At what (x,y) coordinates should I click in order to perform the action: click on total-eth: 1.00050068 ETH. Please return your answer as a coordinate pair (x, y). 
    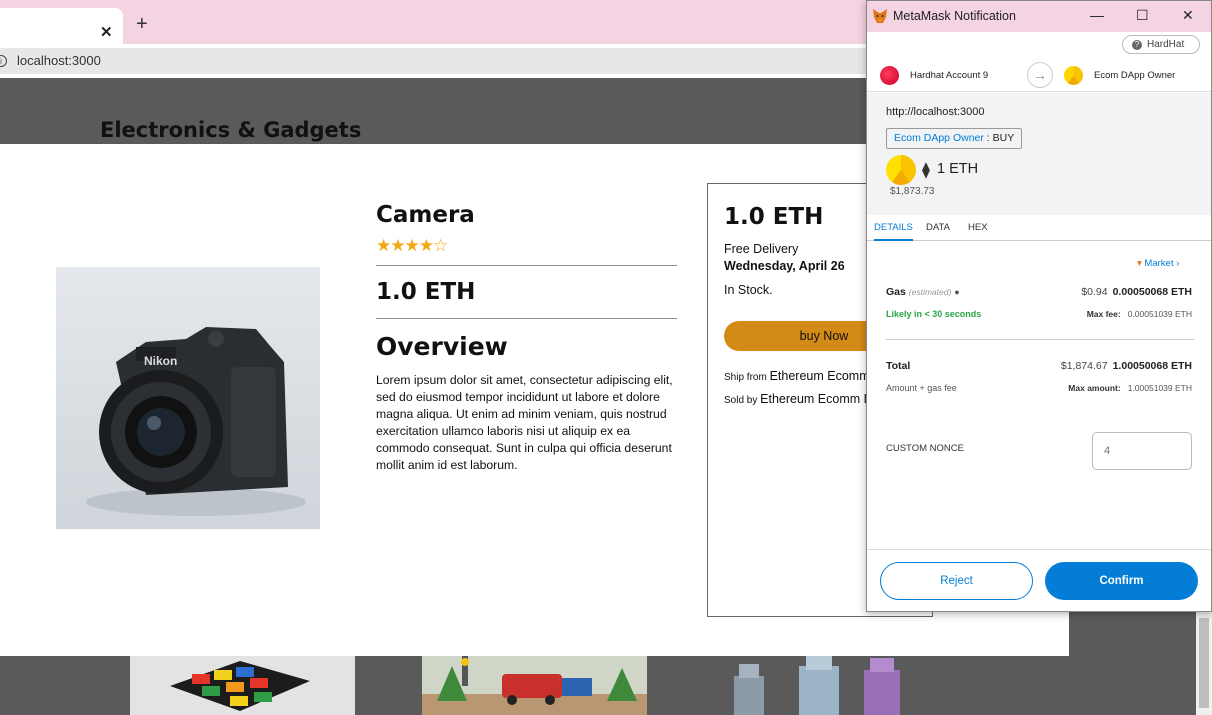
    Looking at the image, I should click on (1152, 366).